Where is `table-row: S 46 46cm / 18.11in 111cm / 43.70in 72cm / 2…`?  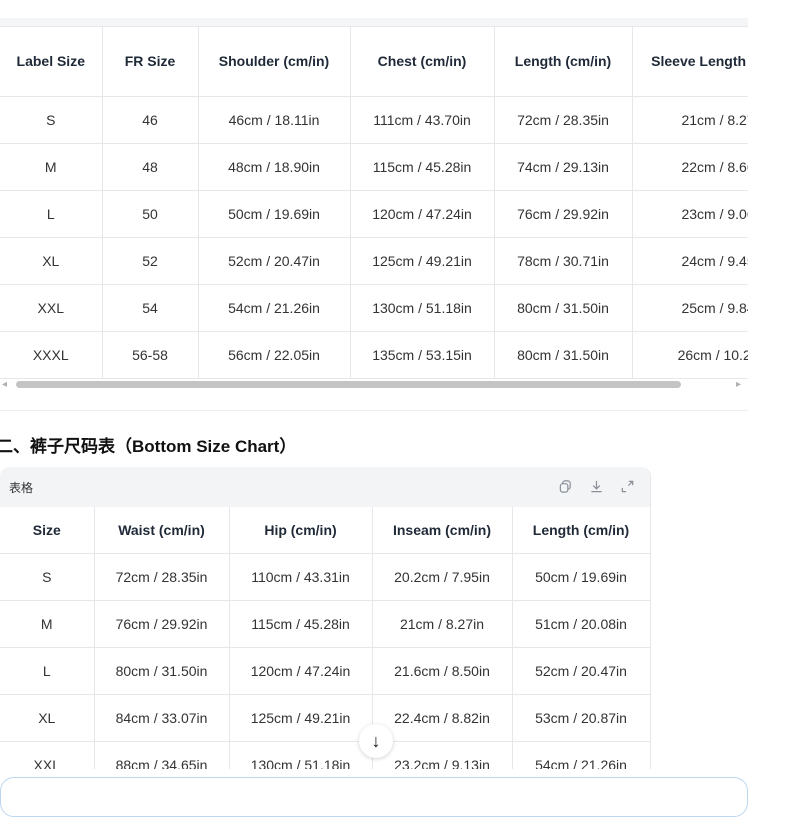 table-row: S 46 46cm / 18.11in 111cm / 43.70in 72cm / 2… is located at coordinates (374, 120).